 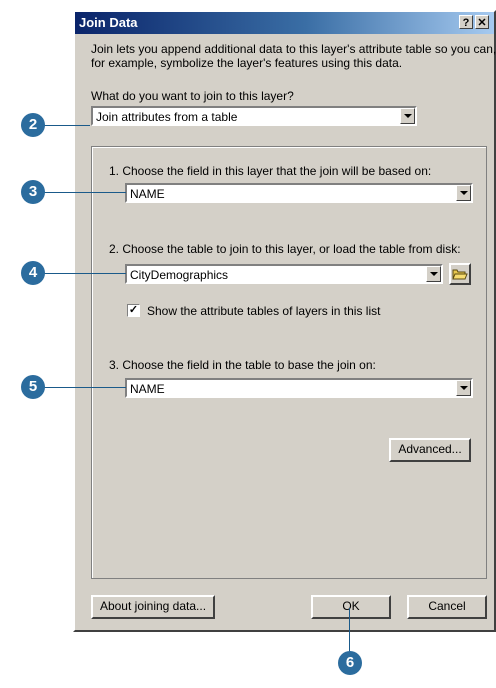 I want to click on callout-5-line, so click(x=84, y=387).